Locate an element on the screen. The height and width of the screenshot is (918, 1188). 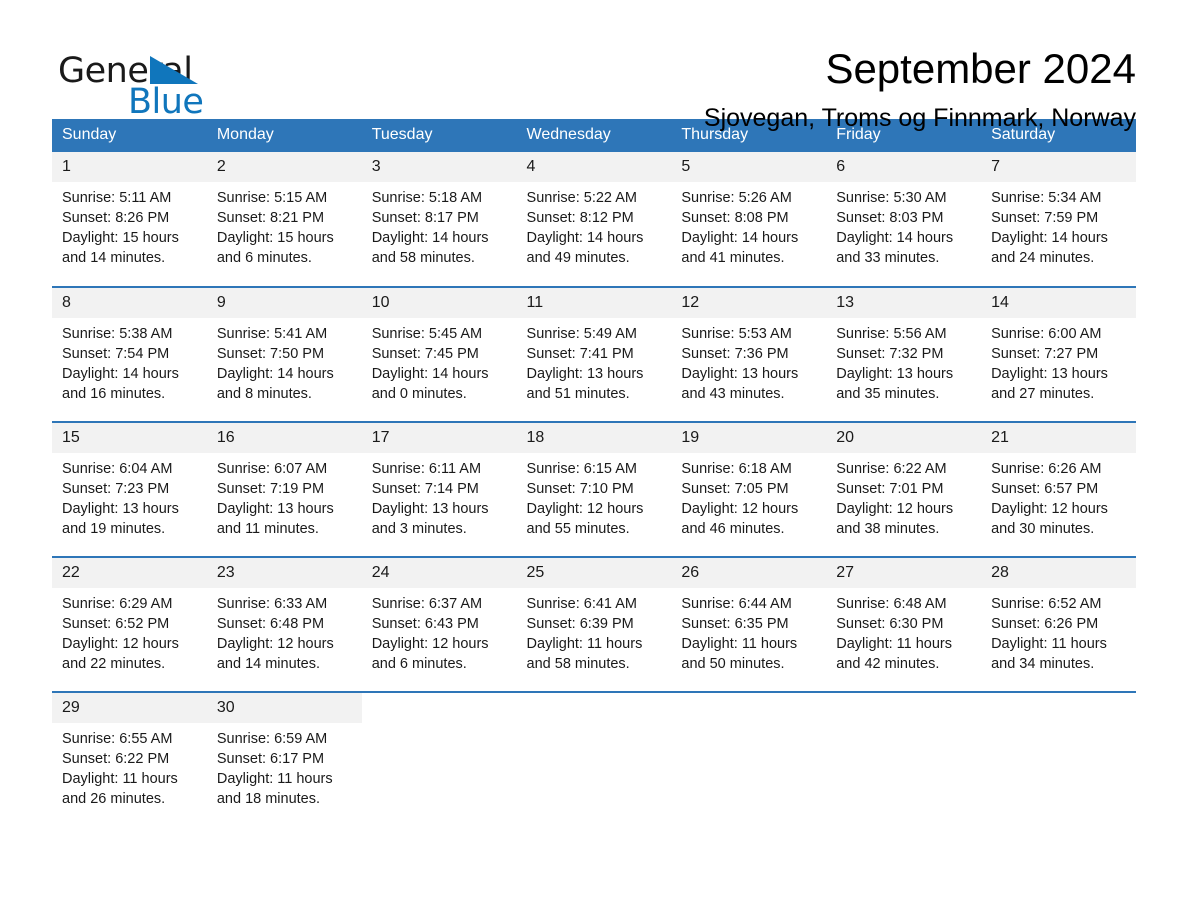
sunset-text: Sunset: 7:36 PM is located at coordinates (735, 354).